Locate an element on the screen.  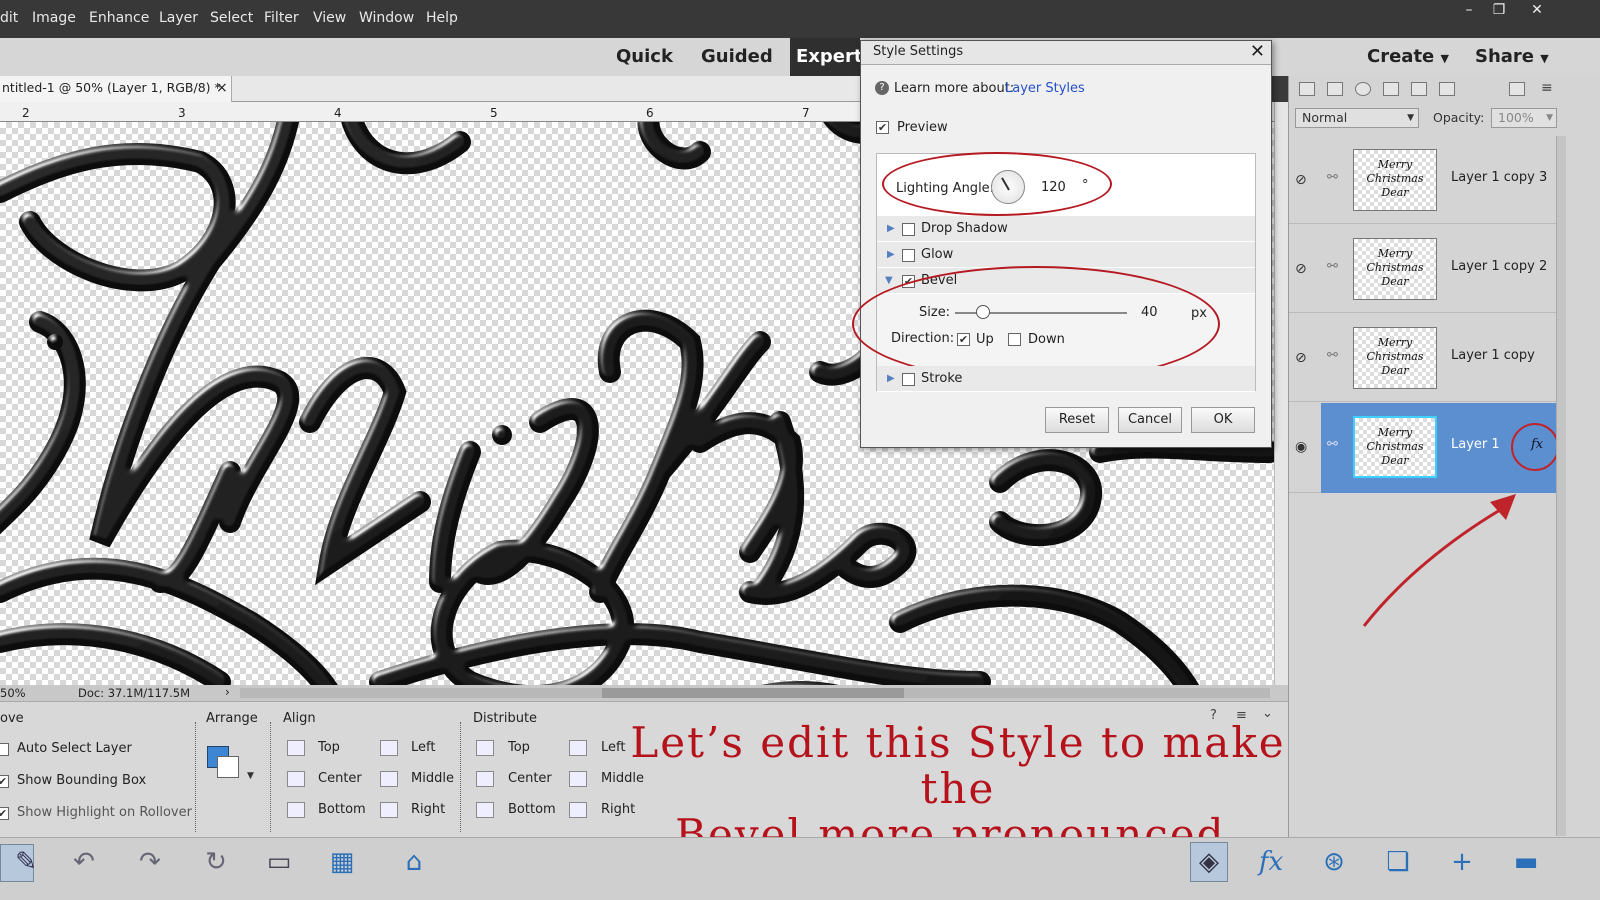
chevron-down-icon: ▼ is located at coordinates (1549, 118).